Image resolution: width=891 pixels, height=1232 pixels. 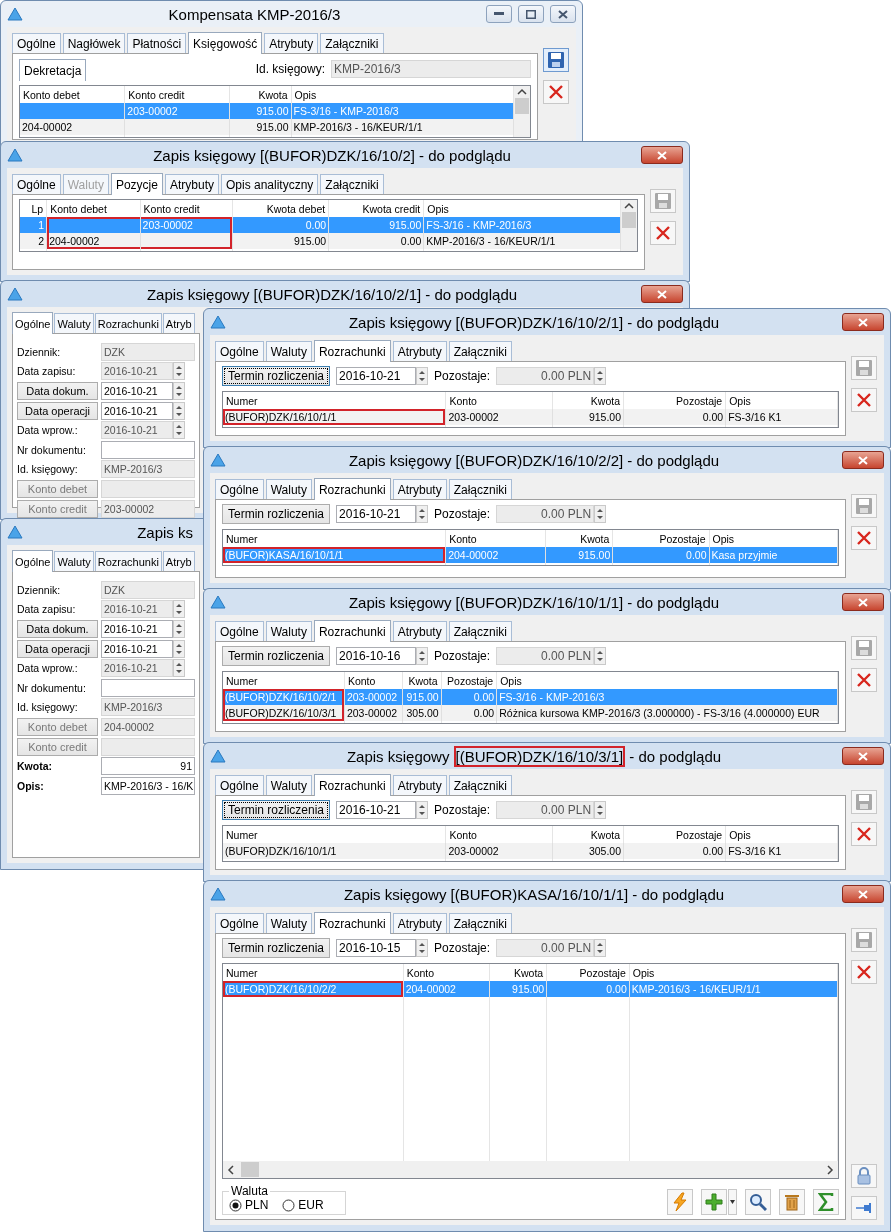 What do you see at coordinates (267, 127) in the screenshot?
I see `table-row: 204-00002 915.00 KMP-2016/3 - 16/KEUR/1/1` at bounding box center [267, 127].